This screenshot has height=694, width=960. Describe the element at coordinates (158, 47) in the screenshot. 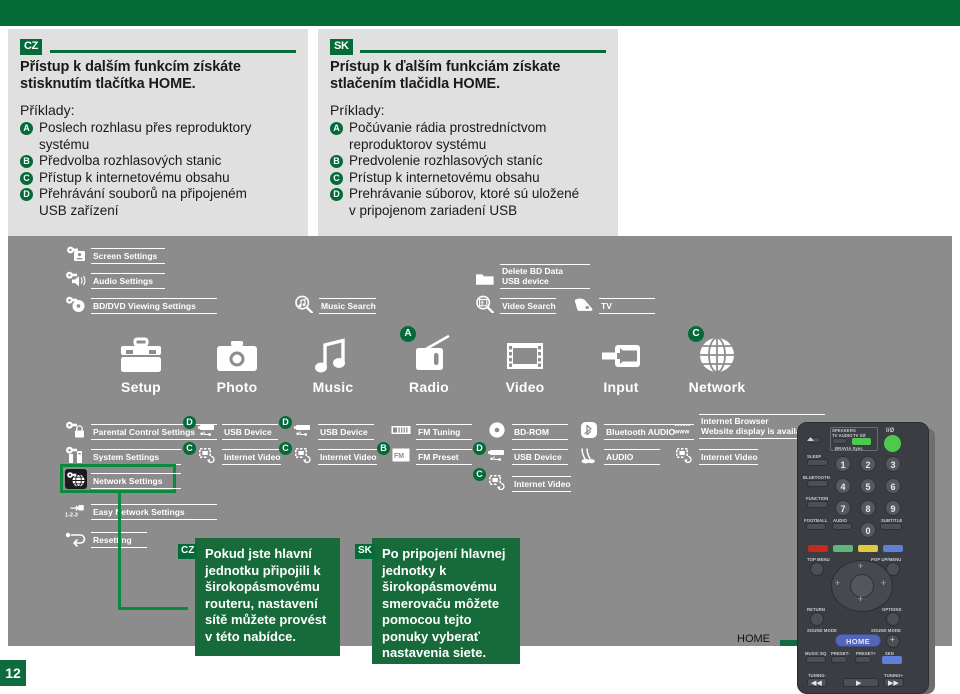

I see `lang-row-cz: CZ` at that location.